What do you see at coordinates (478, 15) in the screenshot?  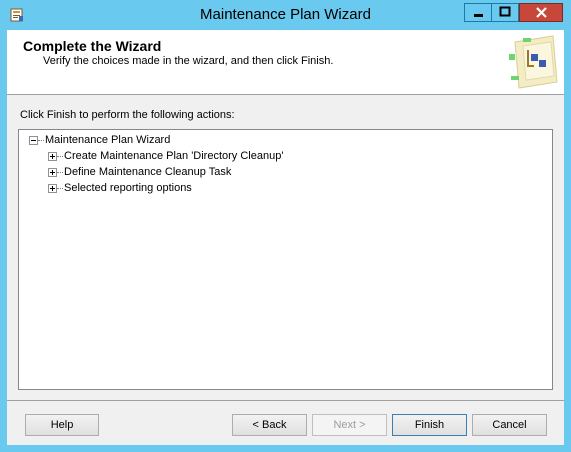 I see `minimize-icon` at bounding box center [478, 15].